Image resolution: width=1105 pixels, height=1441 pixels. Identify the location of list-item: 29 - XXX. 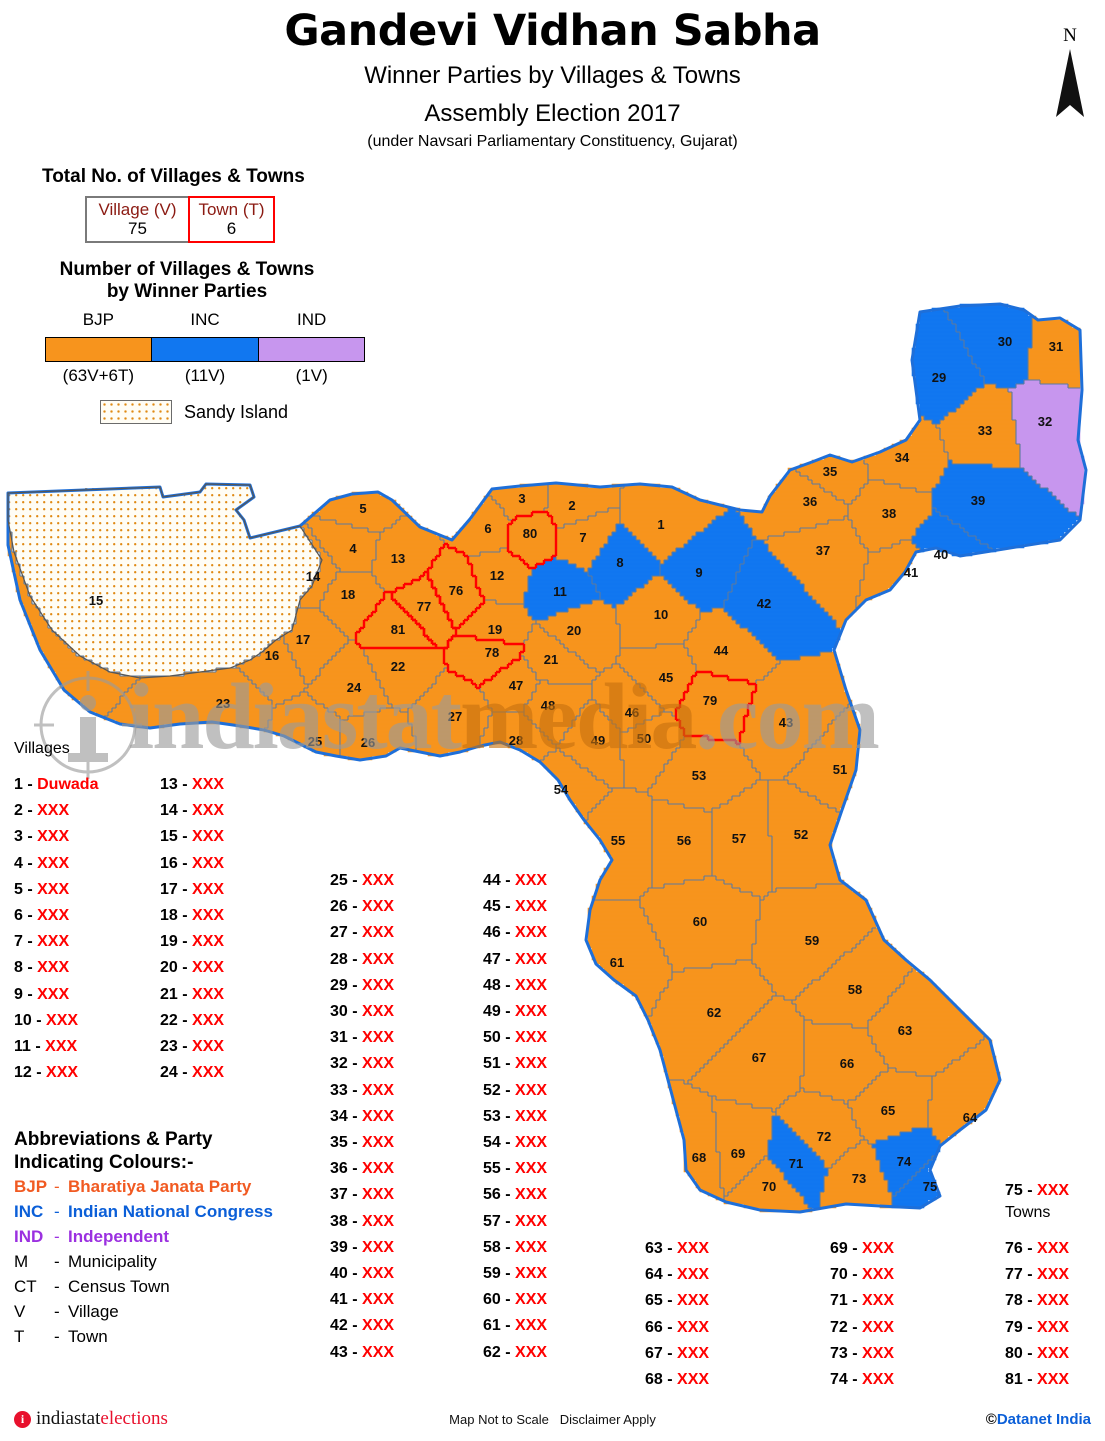
(362, 986).